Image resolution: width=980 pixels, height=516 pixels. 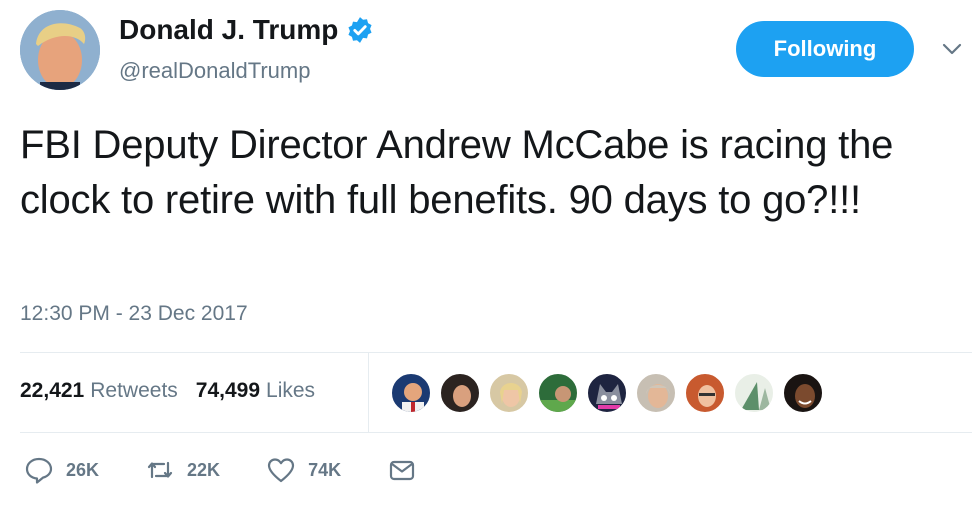 What do you see at coordinates (825, 49) in the screenshot?
I see `following-button: Following` at bounding box center [825, 49].